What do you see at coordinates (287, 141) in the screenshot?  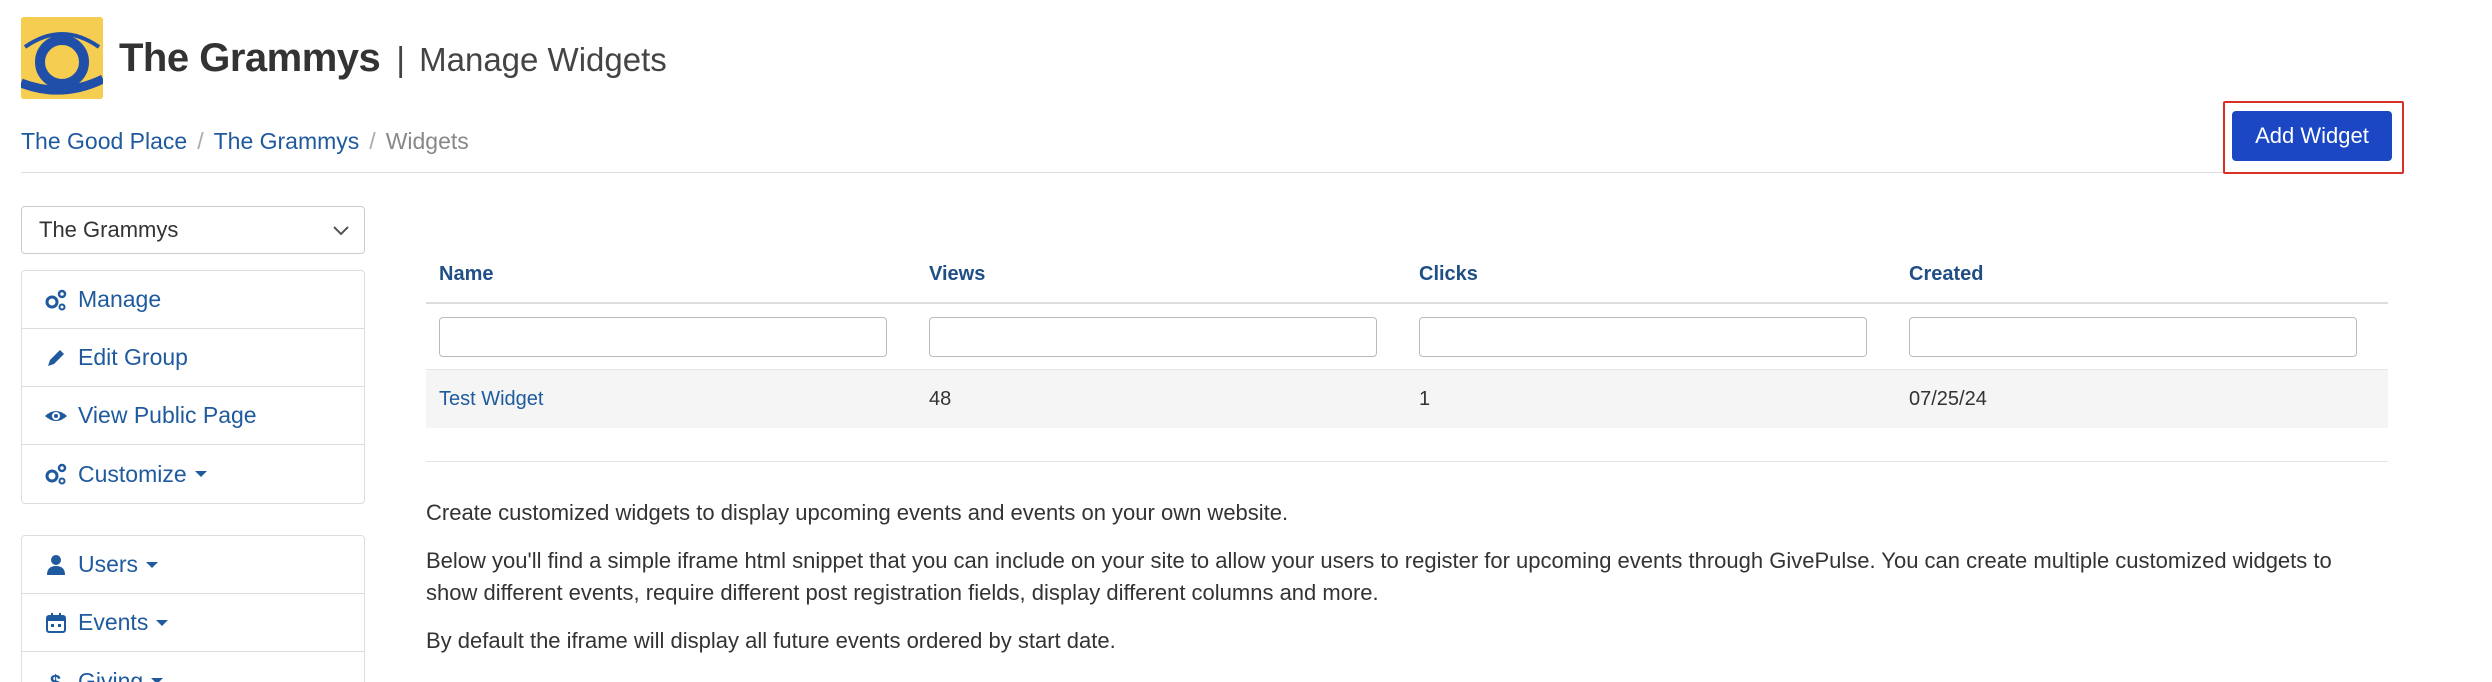 I see `breadcrumb-grammys: The Grammys` at bounding box center [287, 141].